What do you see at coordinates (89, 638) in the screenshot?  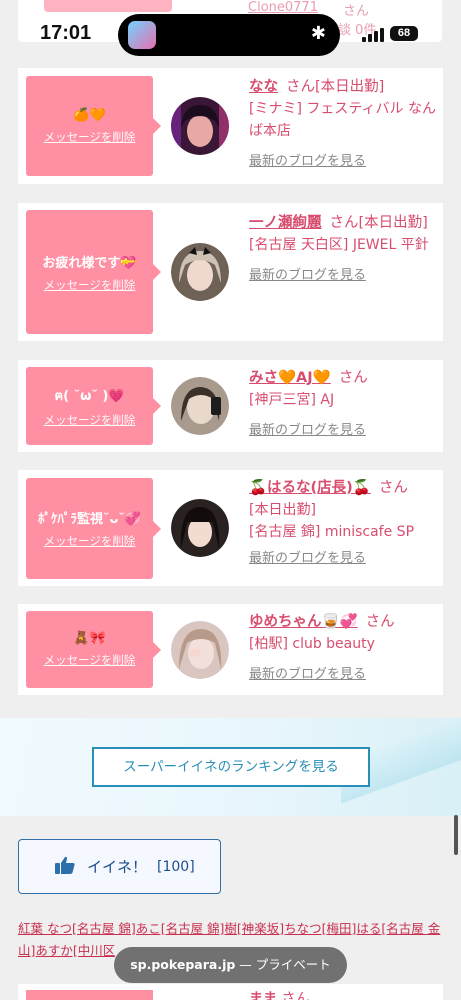 I see `message-text: 🧸🎀` at bounding box center [89, 638].